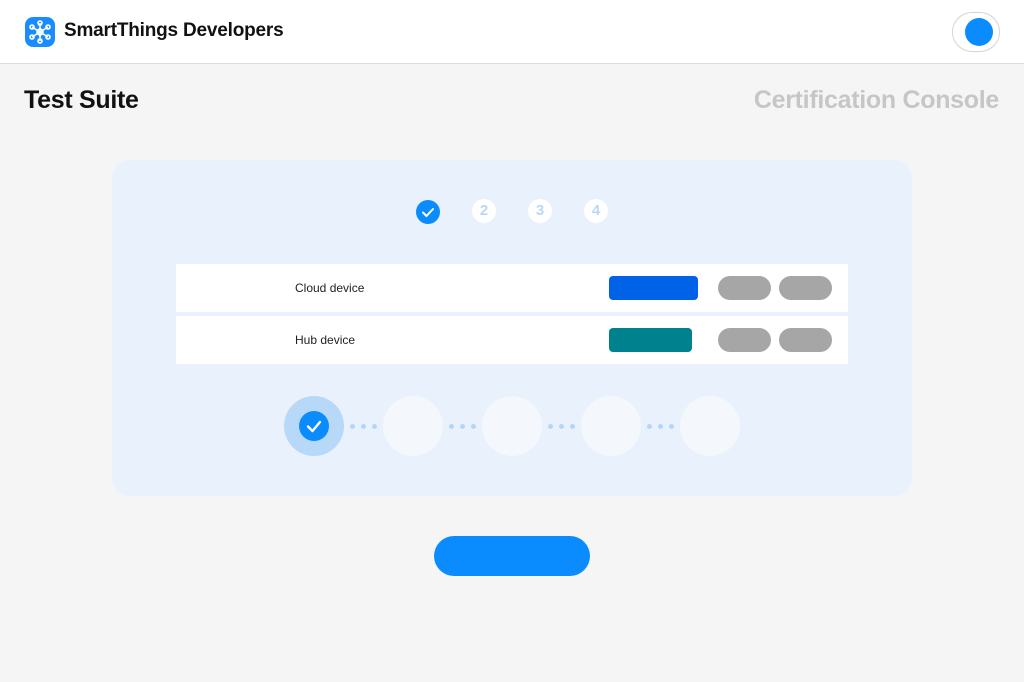  I want to click on step-4: 4, so click(596, 211).